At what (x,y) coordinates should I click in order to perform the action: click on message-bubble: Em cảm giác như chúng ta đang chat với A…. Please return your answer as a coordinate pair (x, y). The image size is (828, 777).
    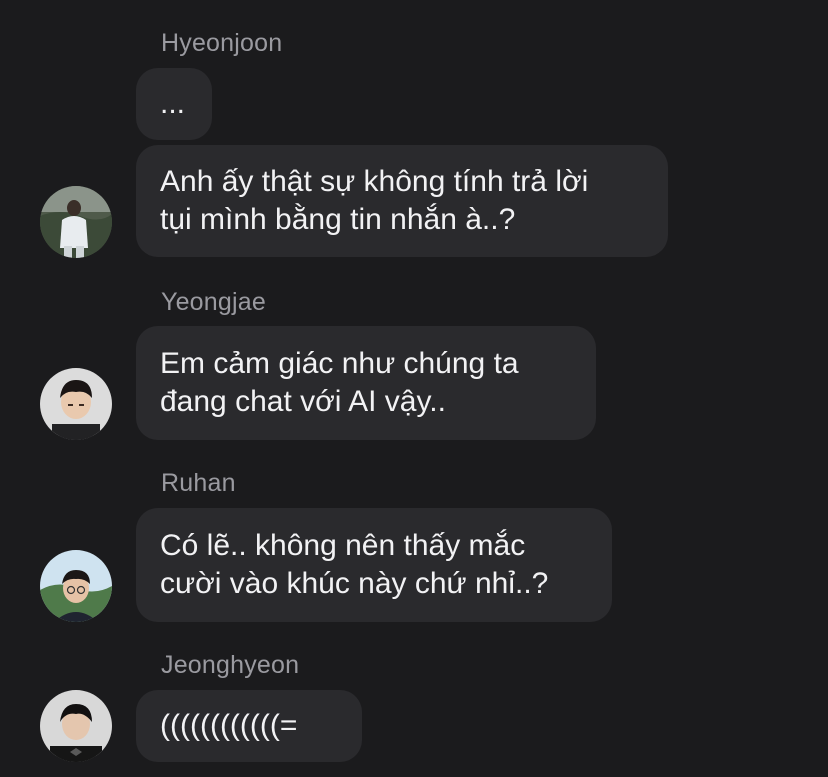
    Looking at the image, I should click on (366, 383).